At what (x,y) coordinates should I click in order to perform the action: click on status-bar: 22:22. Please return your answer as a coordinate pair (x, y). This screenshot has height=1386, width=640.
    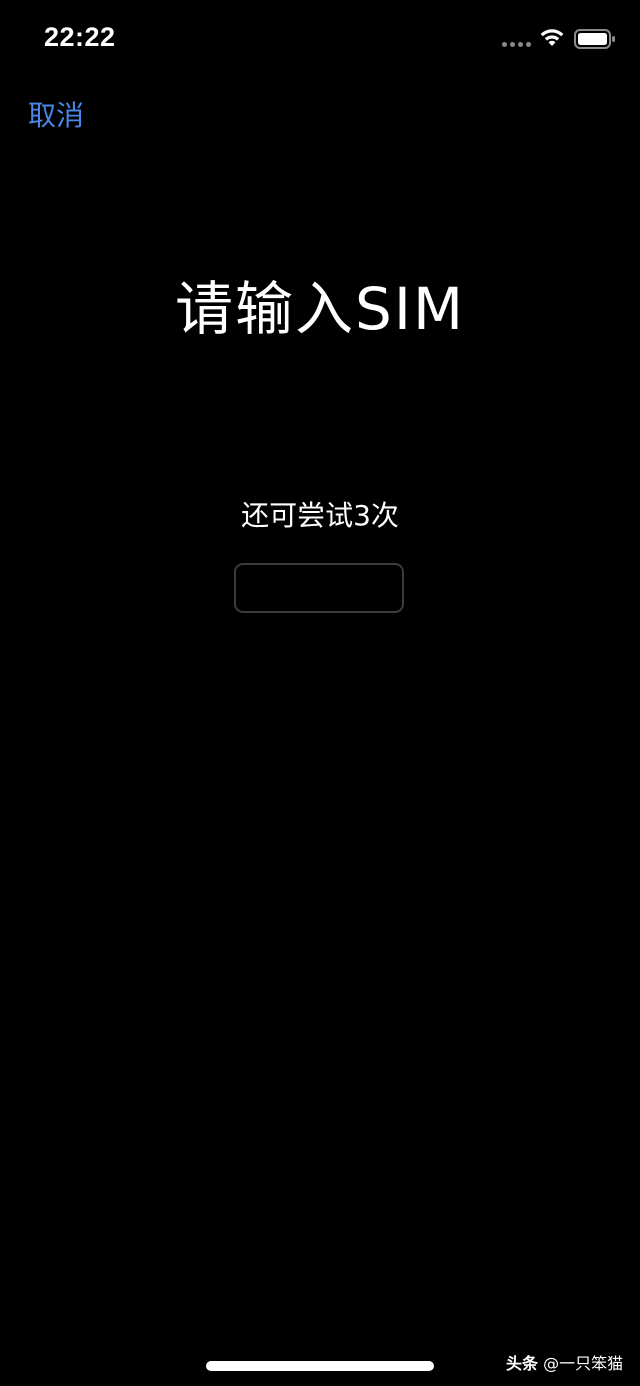
    Looking at the image, I should click on (320, 40).